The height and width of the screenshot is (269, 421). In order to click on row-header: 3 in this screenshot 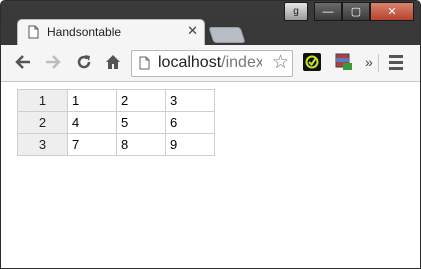, I will do `click(42, 144)`.